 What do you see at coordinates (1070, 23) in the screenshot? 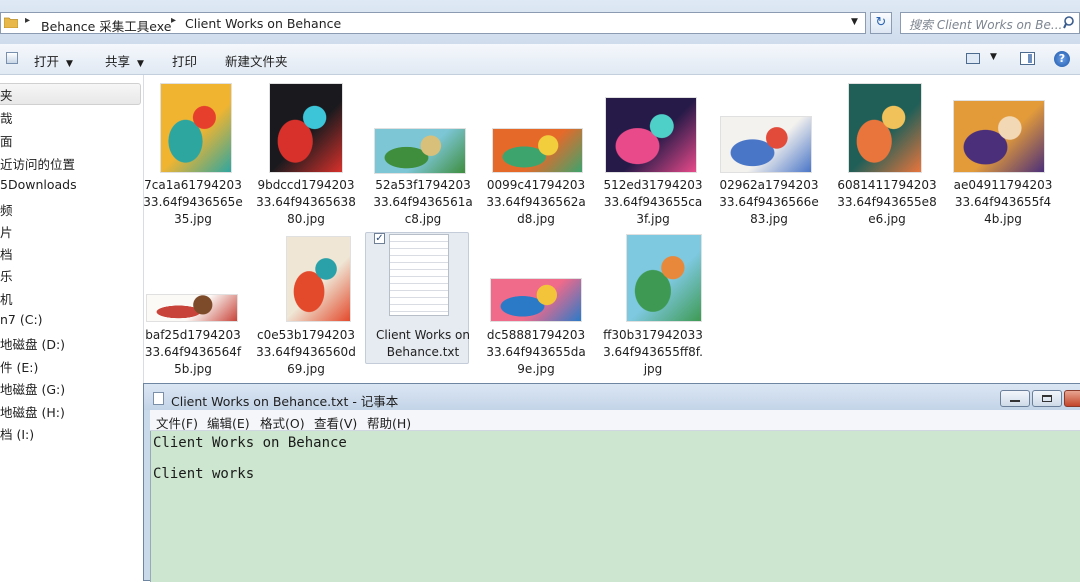
I see `search-icon` at bounding box center [1070, 23].